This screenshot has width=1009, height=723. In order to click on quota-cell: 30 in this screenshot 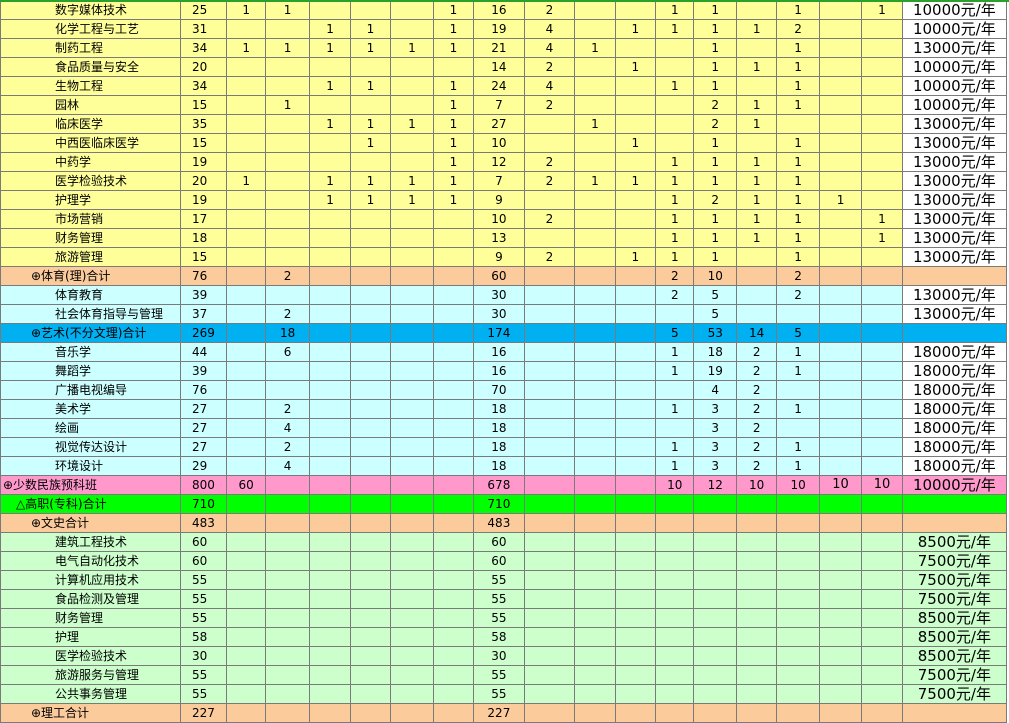, I will do `click(499, 295)`.